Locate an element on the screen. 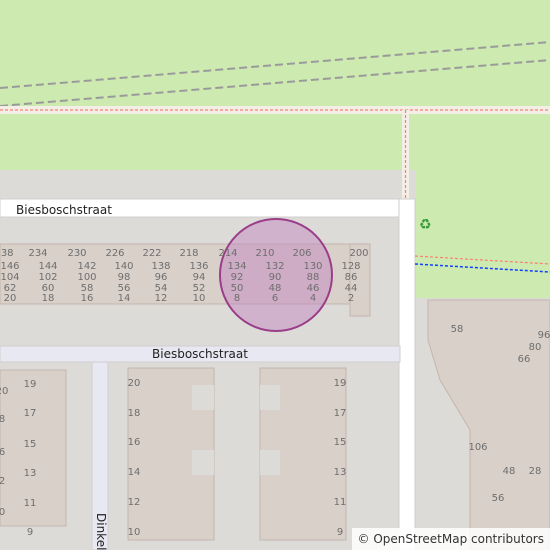 This screenshot has height=550, width=550. house-number: 100 is located at coordinates (86, 277).